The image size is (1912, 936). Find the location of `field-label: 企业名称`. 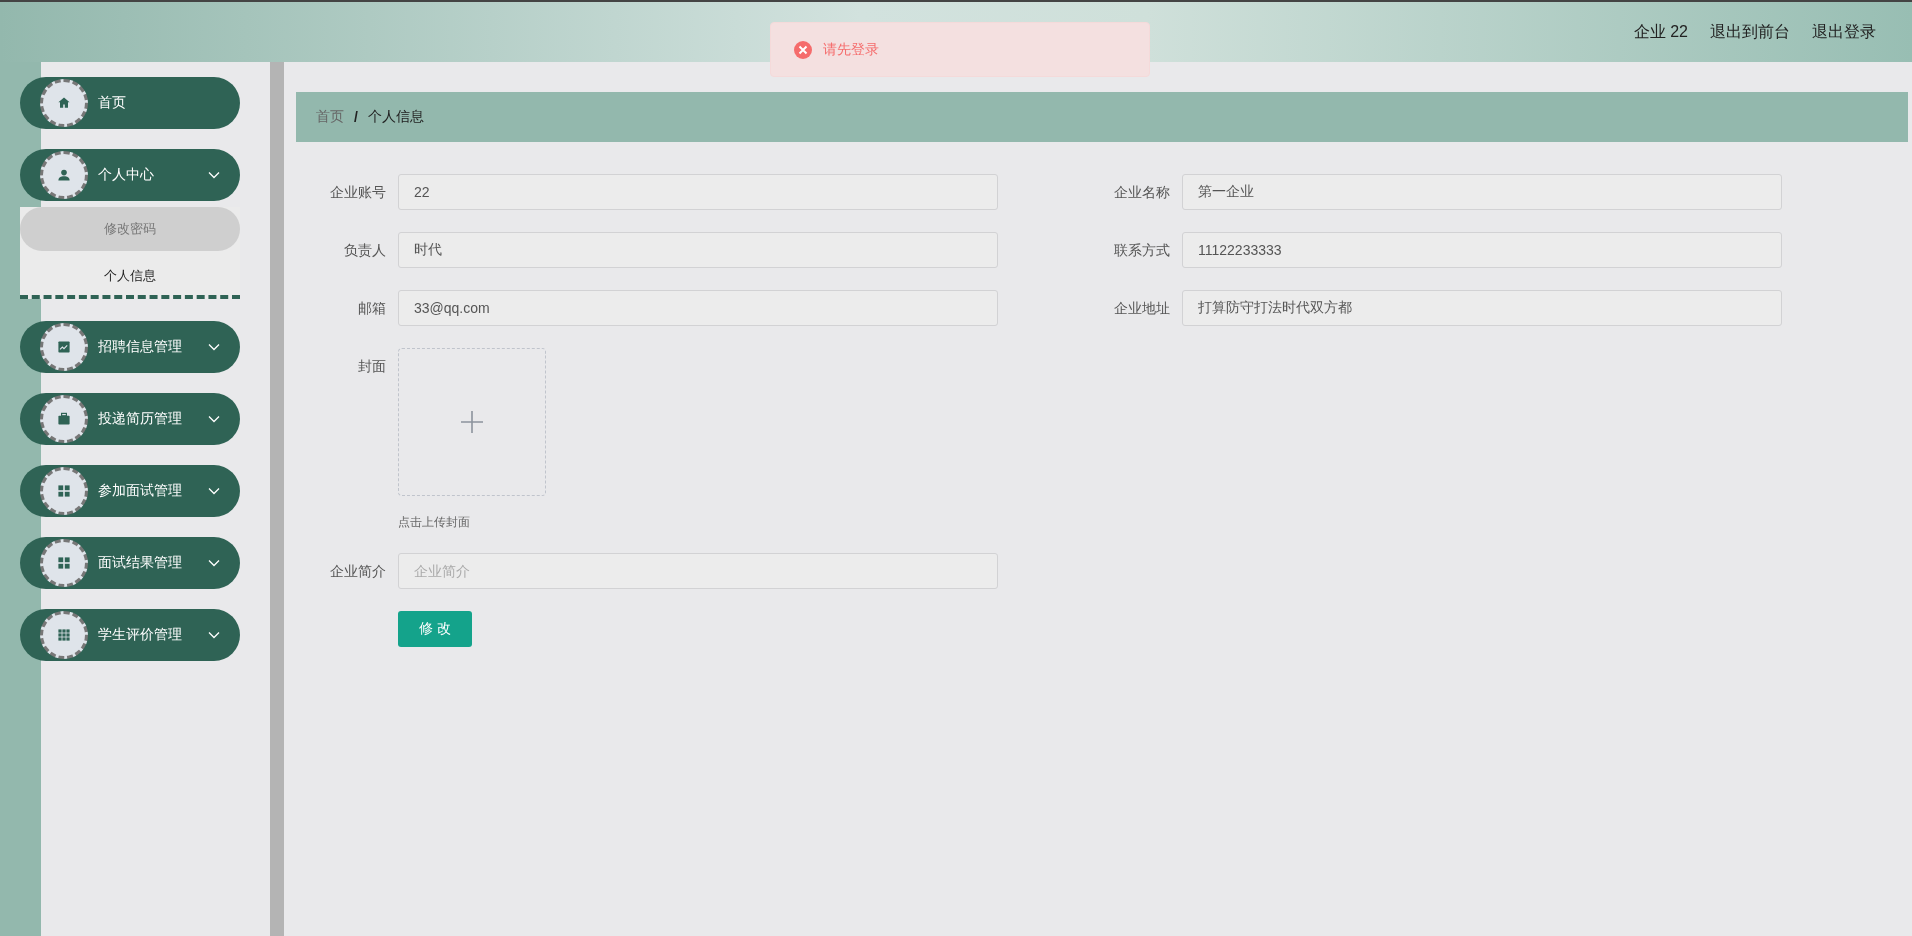

field-label: 企业名称 is located at coordinates (1142, 192).